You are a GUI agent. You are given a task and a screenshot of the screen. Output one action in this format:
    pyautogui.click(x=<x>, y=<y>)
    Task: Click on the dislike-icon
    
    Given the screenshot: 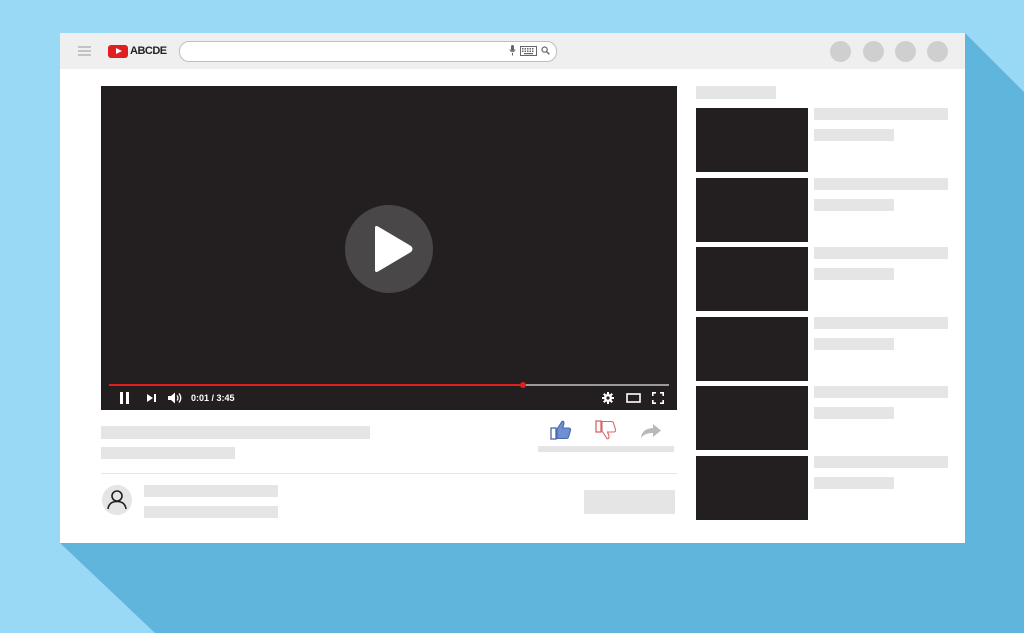 What is the action you would take?
    pyautogui.click(x=606, y=430)
    